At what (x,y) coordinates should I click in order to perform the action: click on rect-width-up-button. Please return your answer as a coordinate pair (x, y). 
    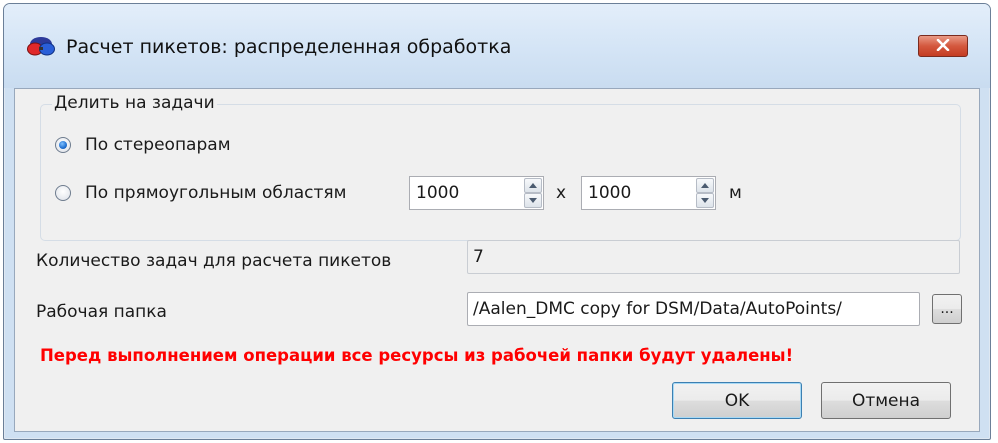
    Looking at the image, I should click on (533, 185).